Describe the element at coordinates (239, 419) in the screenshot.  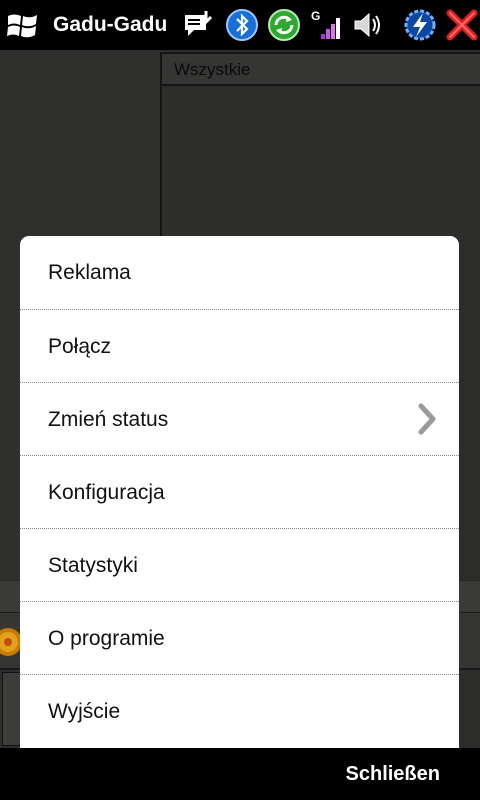
I see `menu-item-zmien-status: Zmień status` at that location.